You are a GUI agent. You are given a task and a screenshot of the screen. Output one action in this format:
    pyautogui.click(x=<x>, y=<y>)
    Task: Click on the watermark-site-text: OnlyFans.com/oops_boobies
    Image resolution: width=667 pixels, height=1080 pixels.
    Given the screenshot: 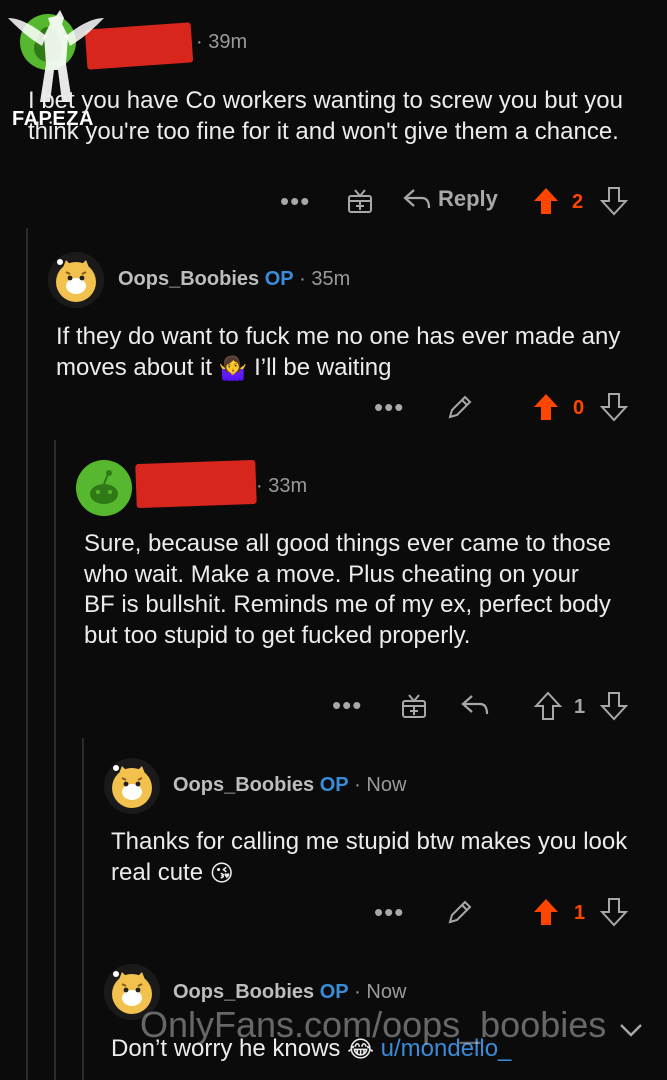 What is the action you would take?
    pyautogui.click(x=373, y=1024)
    